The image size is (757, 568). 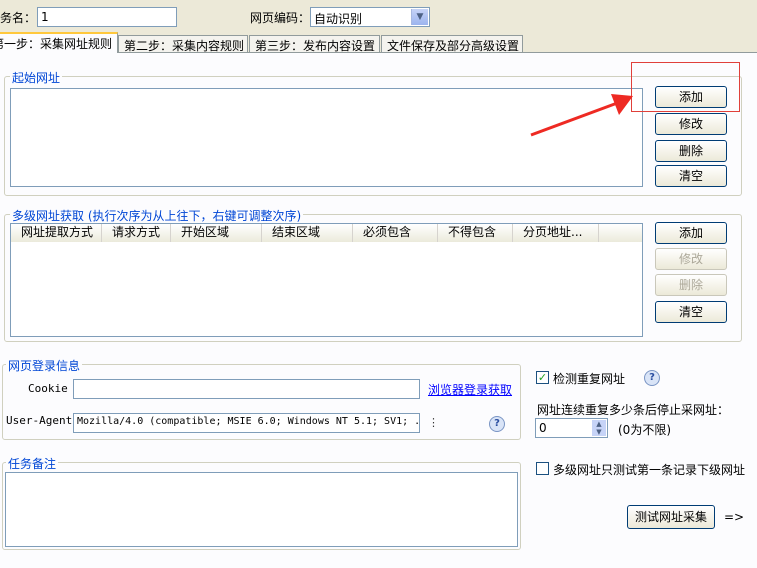 I want to click on spin-up-icon: ▲, so click(x=599, y=424).